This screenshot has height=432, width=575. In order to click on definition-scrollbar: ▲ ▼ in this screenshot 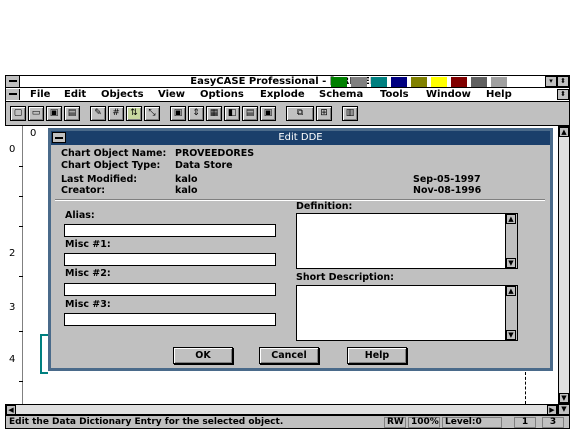, I will do `click(511, 241)`.